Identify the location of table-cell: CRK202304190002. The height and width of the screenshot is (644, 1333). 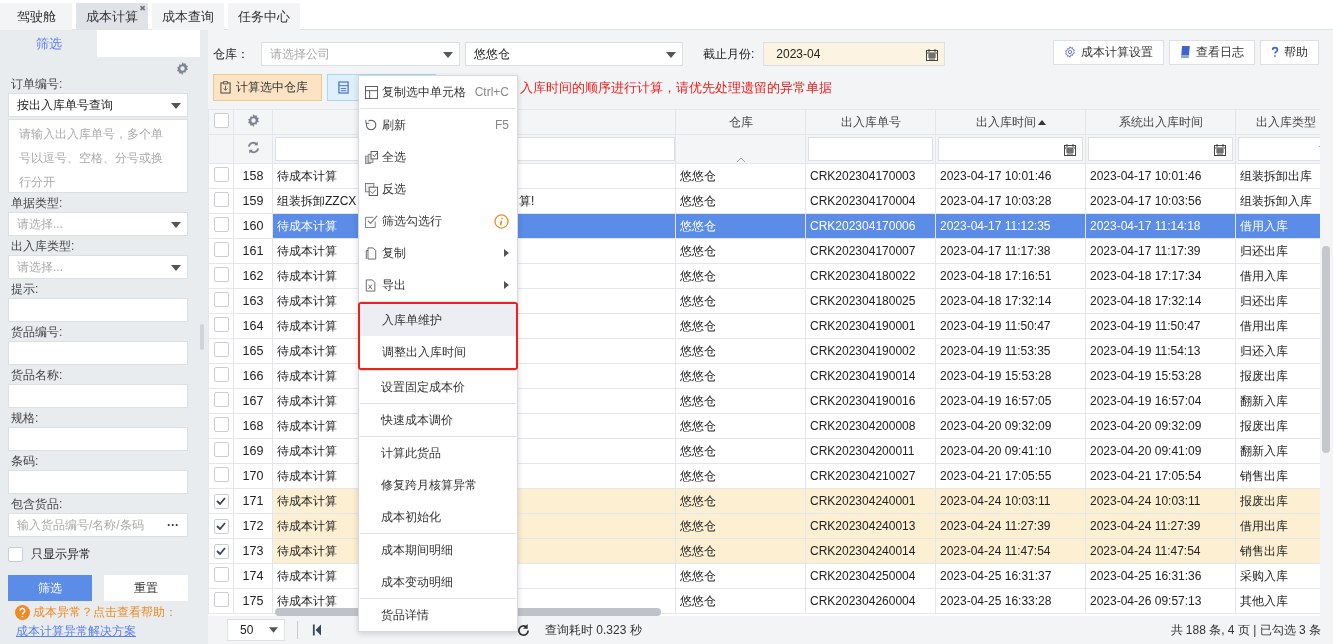
(870, 351).